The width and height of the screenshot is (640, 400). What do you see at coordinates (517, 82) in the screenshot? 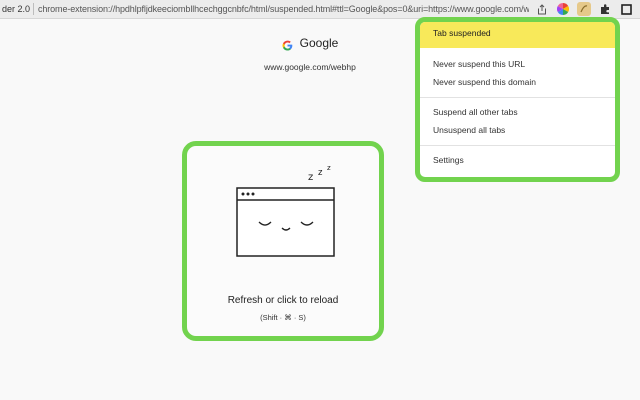
I see `menu-never-suspend-domain: Never suspend this domain` at bounding box center [517, 82].